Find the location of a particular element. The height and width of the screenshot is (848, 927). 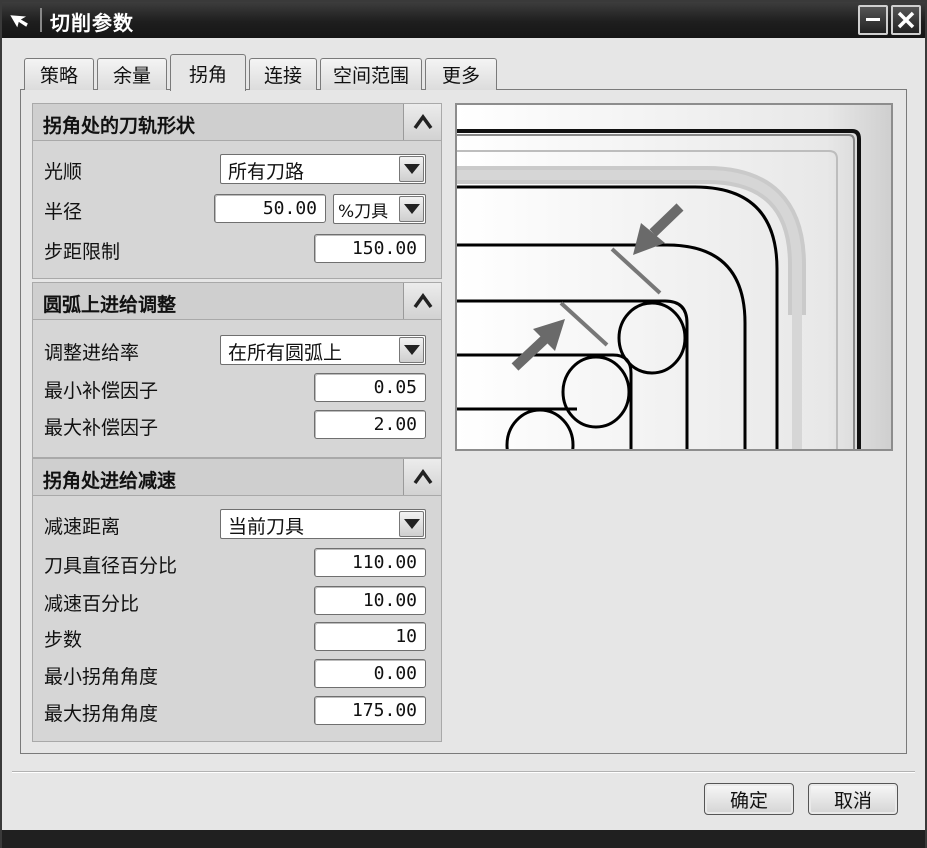

stepover-label: 步距限制 is located at coordinates (82, 252).